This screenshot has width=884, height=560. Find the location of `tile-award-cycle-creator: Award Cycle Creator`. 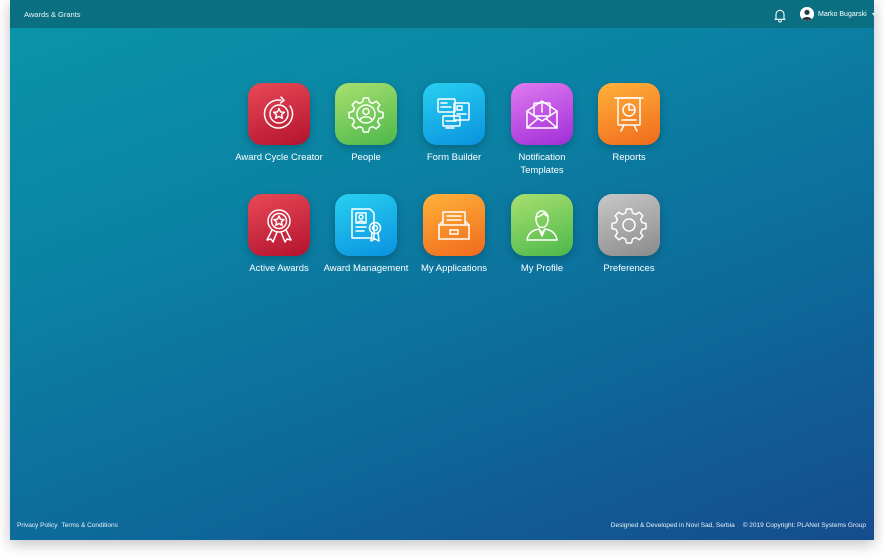

tile-award-cycle-creator: Award Cycle Creator is located at coordinates (279, 124).